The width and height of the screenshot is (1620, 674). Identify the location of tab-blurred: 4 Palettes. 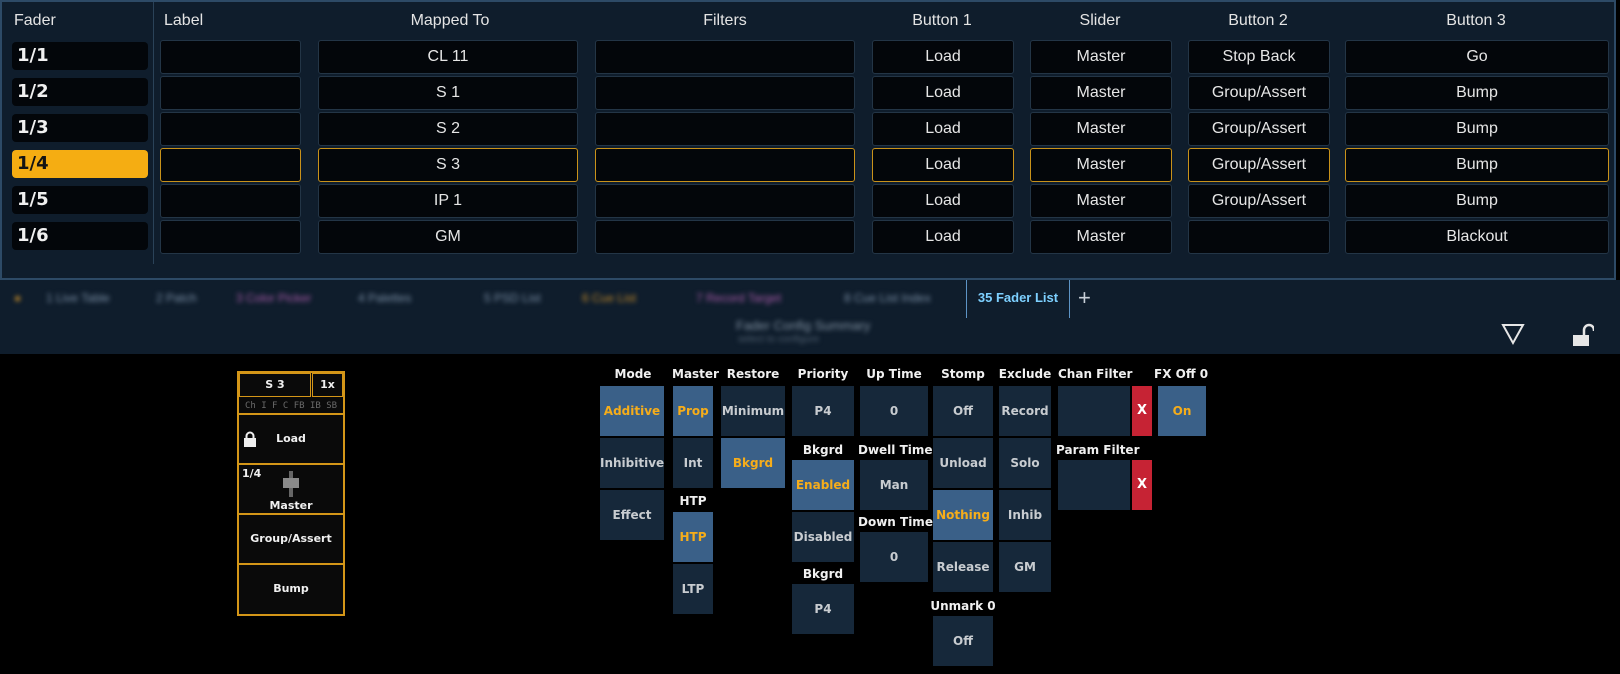
(384, 298).